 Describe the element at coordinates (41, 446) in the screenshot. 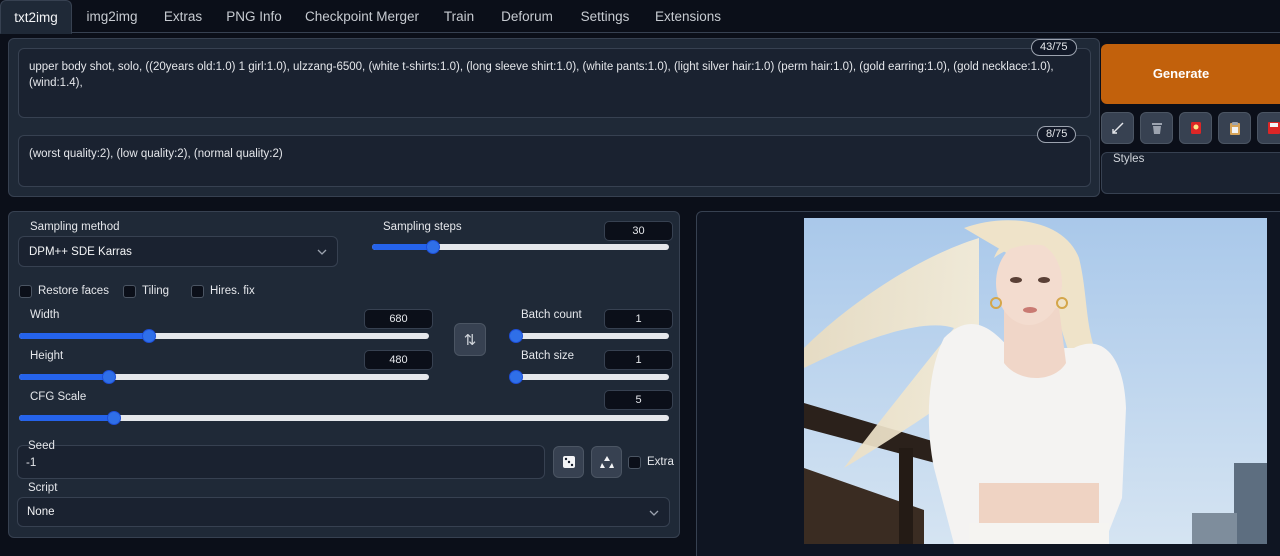

I see `seed-label: Seed` at that location.